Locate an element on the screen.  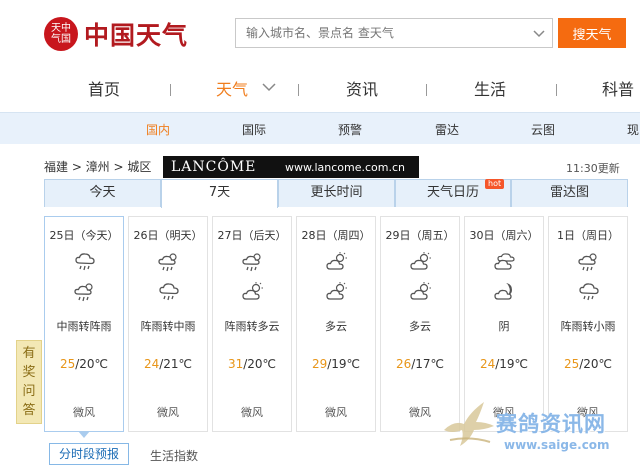
day-temperature: 24/21℃ is located at coordinates (168, 364).